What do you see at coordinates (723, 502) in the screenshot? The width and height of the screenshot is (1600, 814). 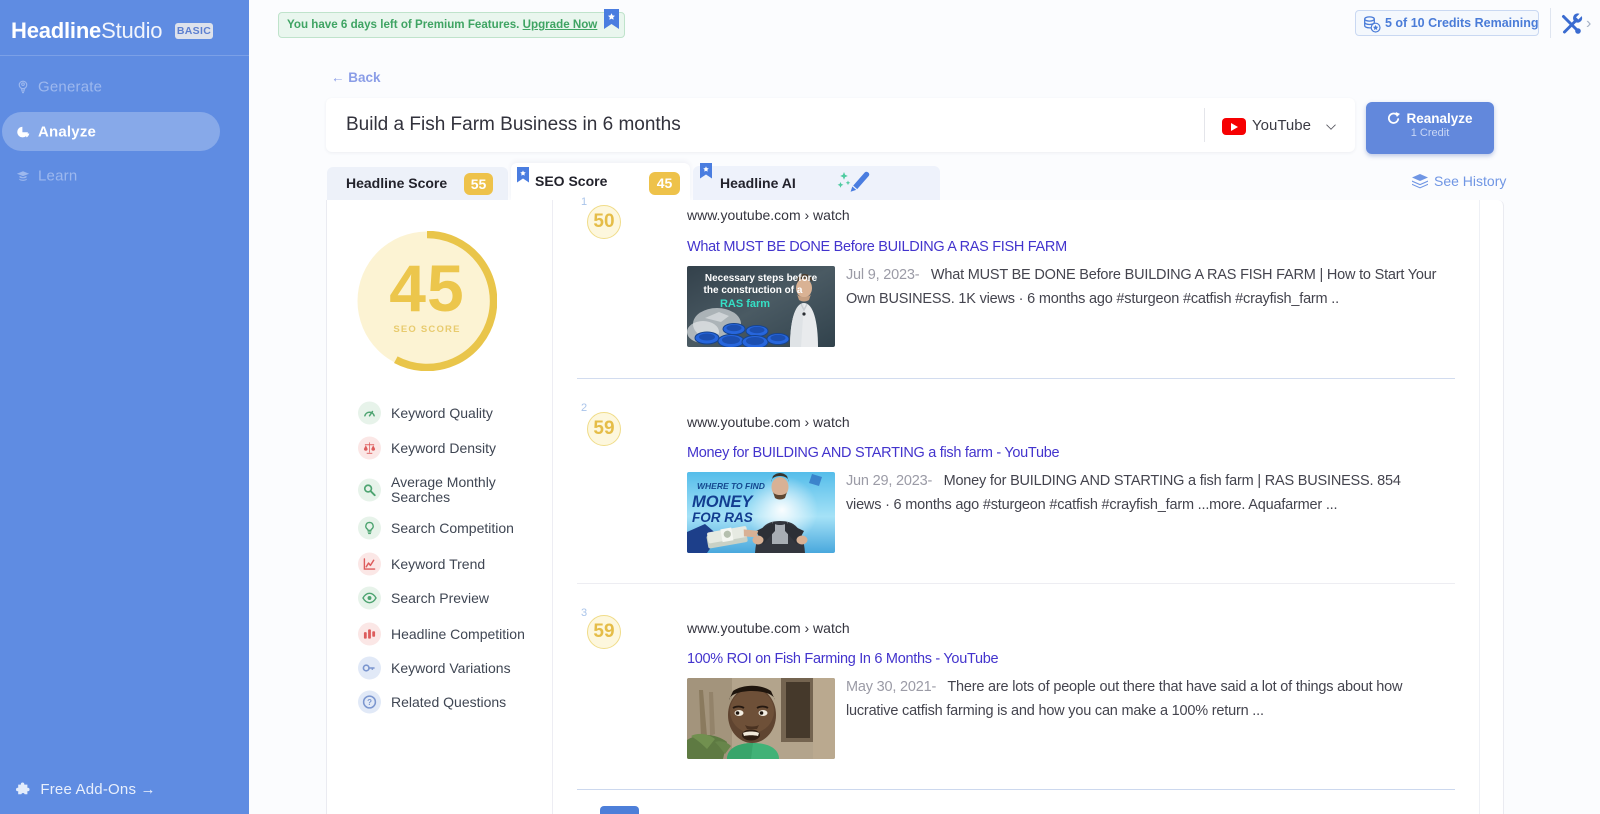 I see `svg-text: MONEY` at bounding box center [723, 502].